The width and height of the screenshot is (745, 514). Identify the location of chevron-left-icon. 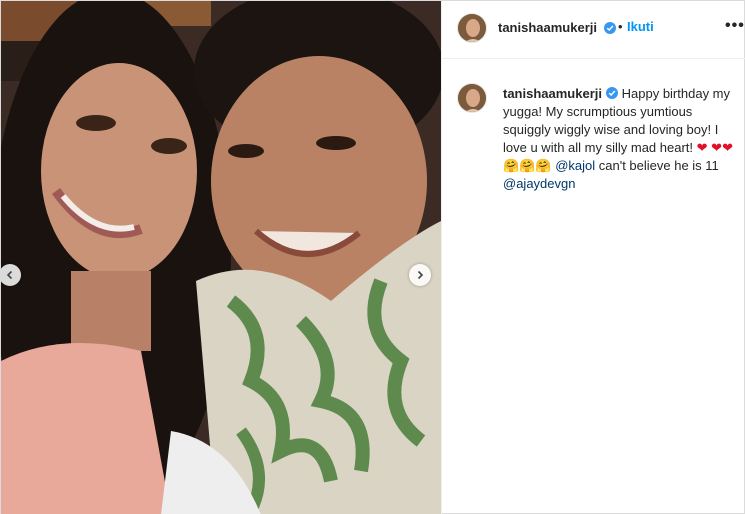
(9, 275).